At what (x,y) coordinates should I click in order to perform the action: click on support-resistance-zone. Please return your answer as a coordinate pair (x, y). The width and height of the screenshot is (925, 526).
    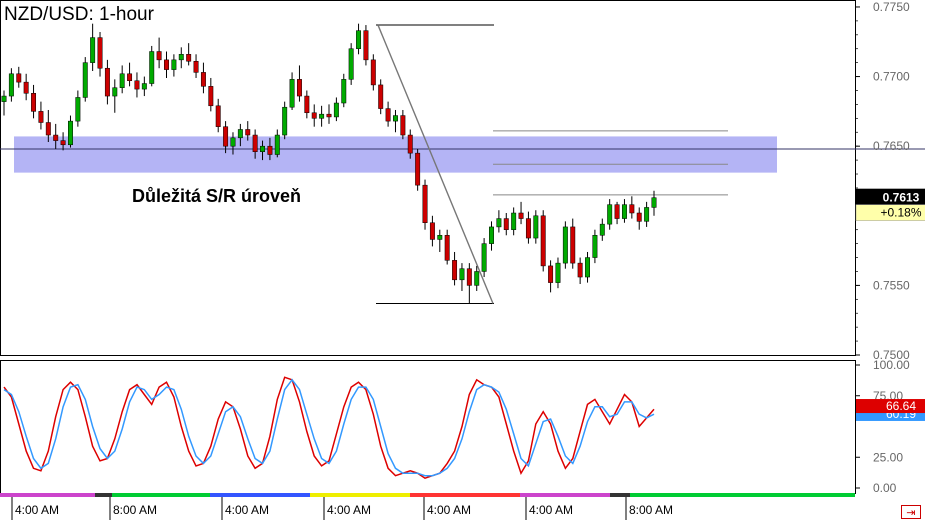
    Looking at the image, I should click on (395, 154).